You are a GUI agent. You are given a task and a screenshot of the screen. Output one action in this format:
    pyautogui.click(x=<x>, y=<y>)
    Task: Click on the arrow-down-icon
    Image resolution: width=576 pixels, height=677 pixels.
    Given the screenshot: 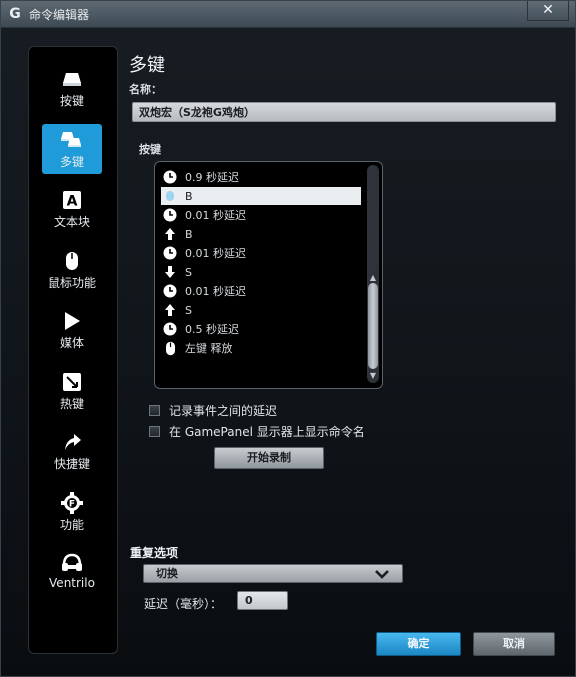 What is the action you would take?
    pyautogui.click(x=170, y=272)
    